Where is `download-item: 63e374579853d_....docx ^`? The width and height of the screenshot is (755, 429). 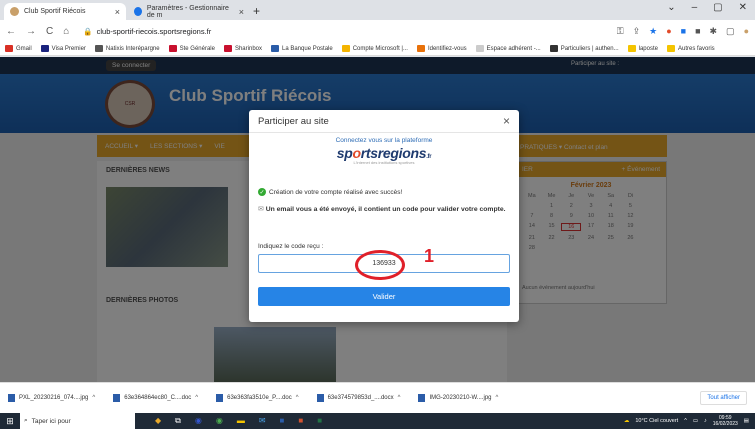
download-item: 63e374579853d_....docx ^ is located at coordinates (358, 398).